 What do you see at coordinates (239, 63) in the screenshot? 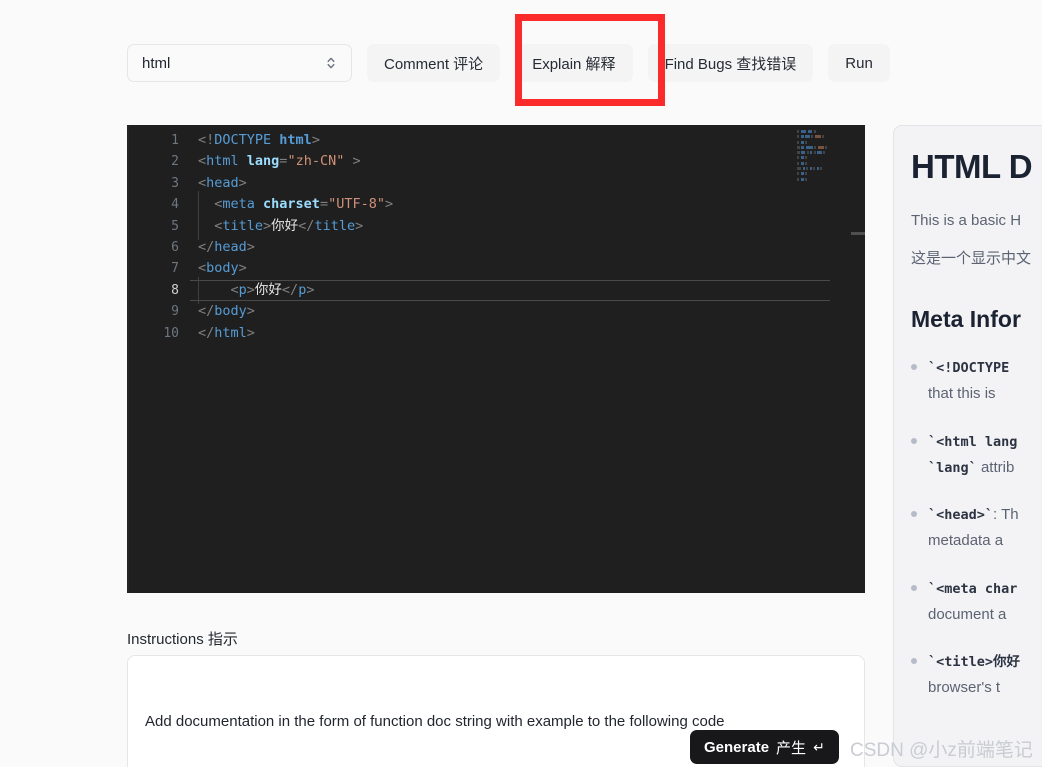
I see `language-select: html` at bounding box center [239, 63].